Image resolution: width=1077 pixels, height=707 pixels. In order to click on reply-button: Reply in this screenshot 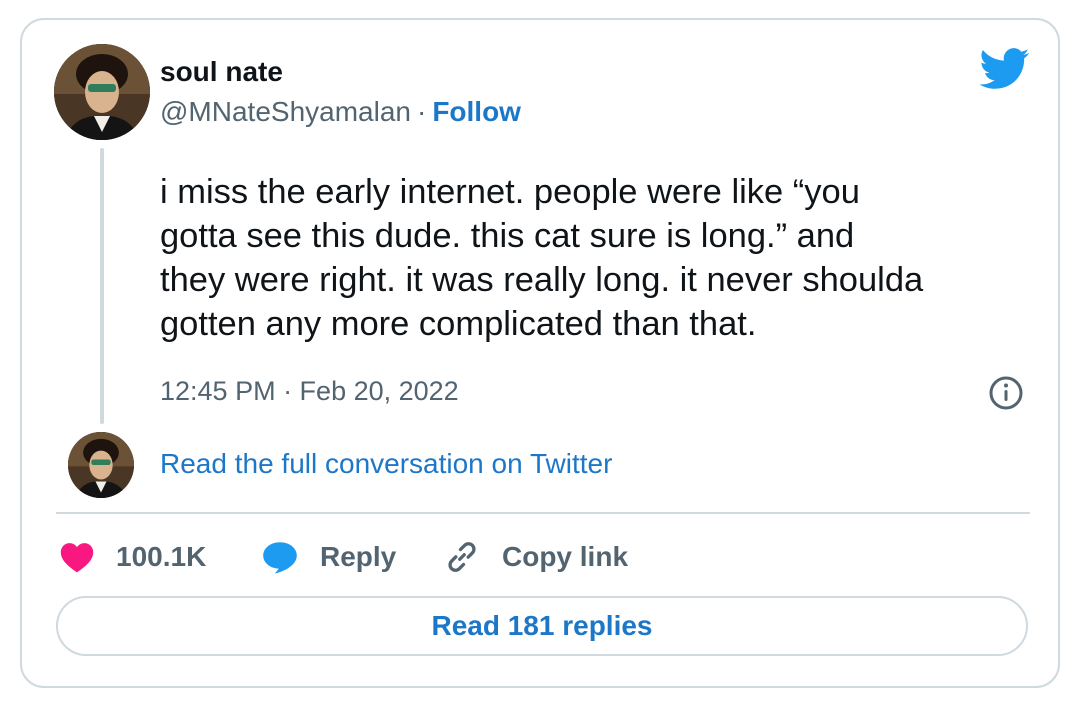, I will do `click(329, 557)`.